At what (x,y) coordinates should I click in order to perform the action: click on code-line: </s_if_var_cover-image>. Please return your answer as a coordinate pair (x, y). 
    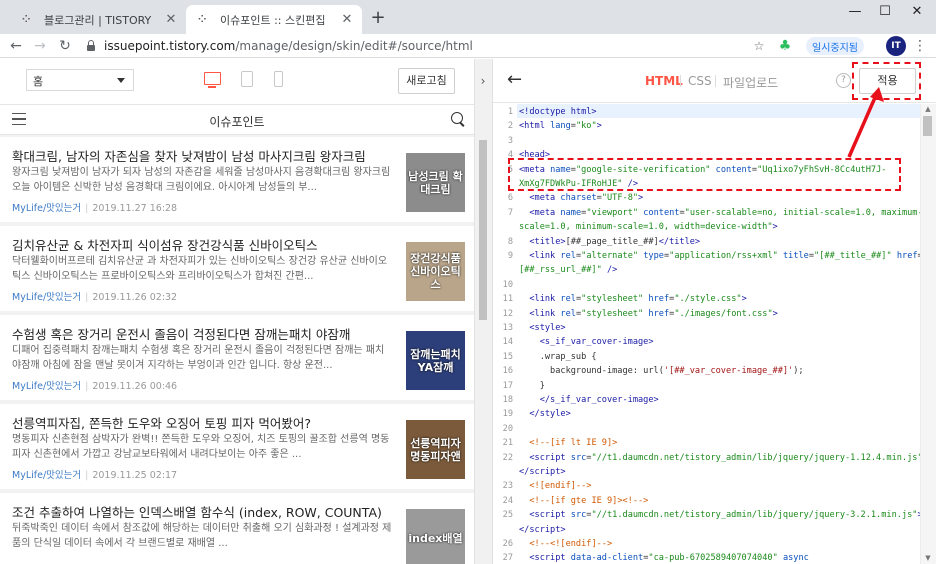
    Looking at the image, I should click on (719, 400).